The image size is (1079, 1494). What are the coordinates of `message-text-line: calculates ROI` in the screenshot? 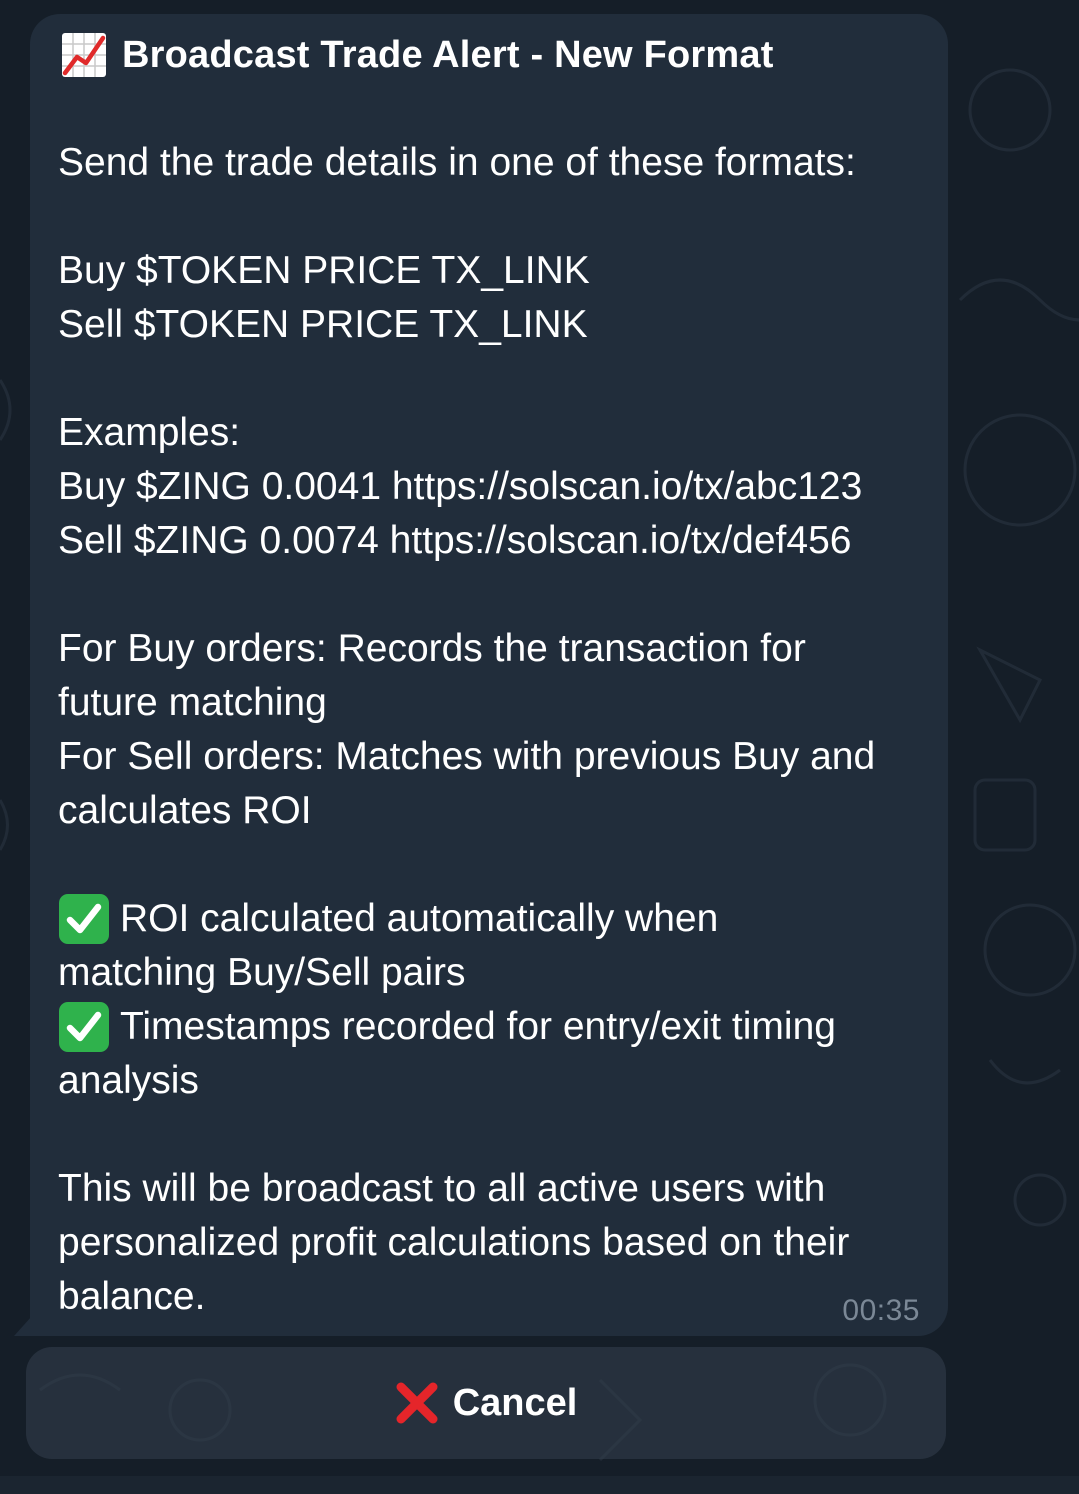 It's located at (185, 810).